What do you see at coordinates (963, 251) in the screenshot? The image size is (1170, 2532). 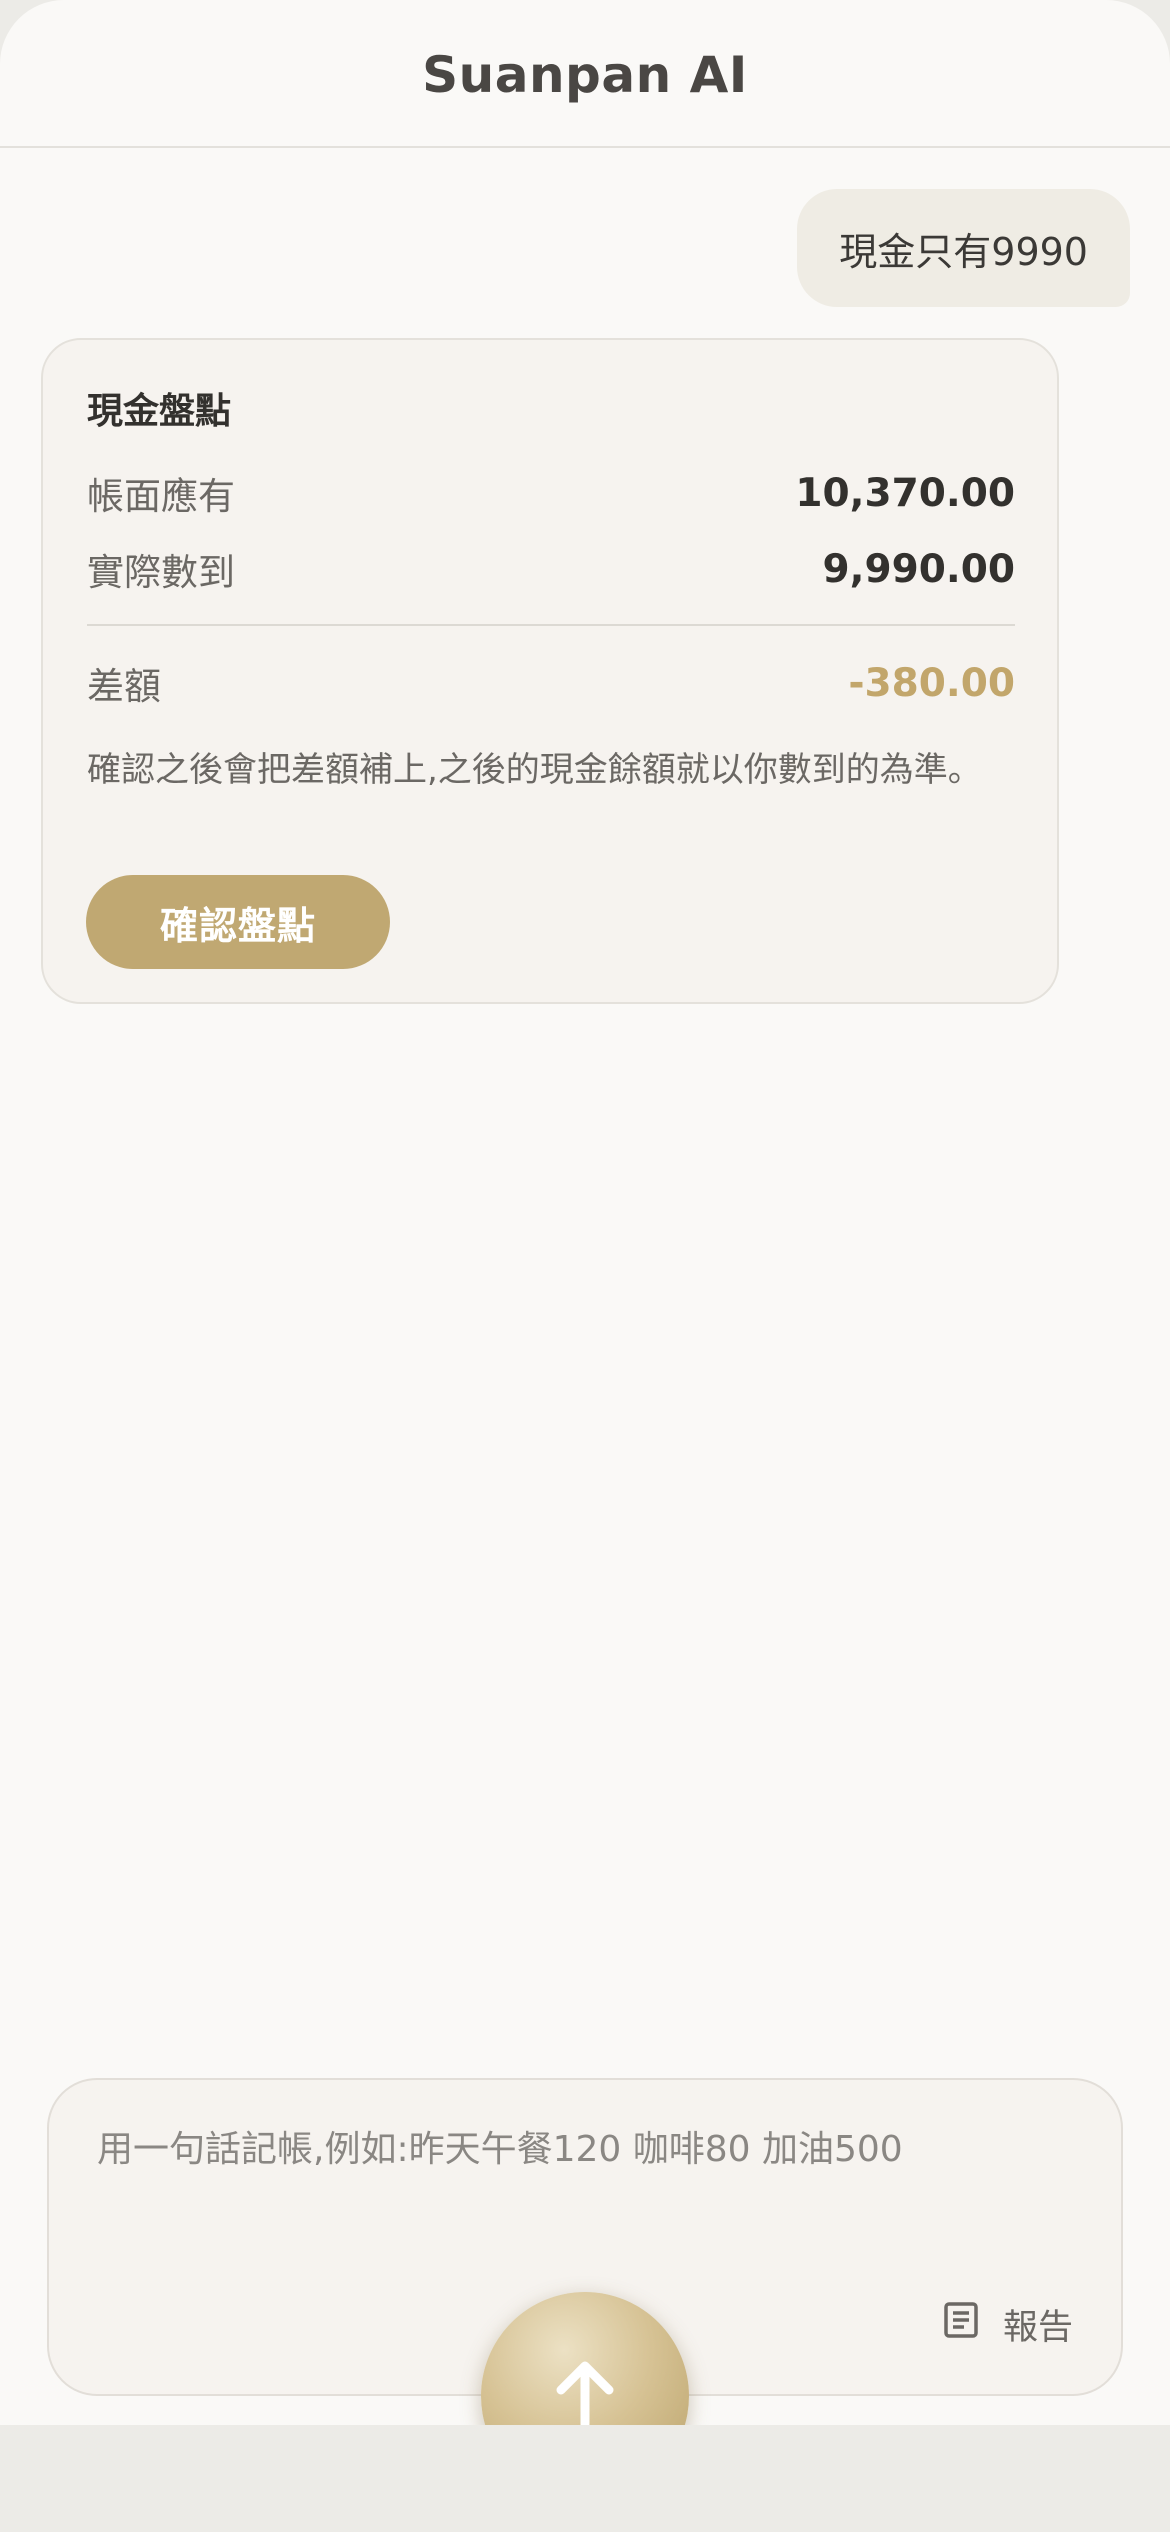 I see `user-message-text: 現金只有9990` at bounding box center [963, 251].